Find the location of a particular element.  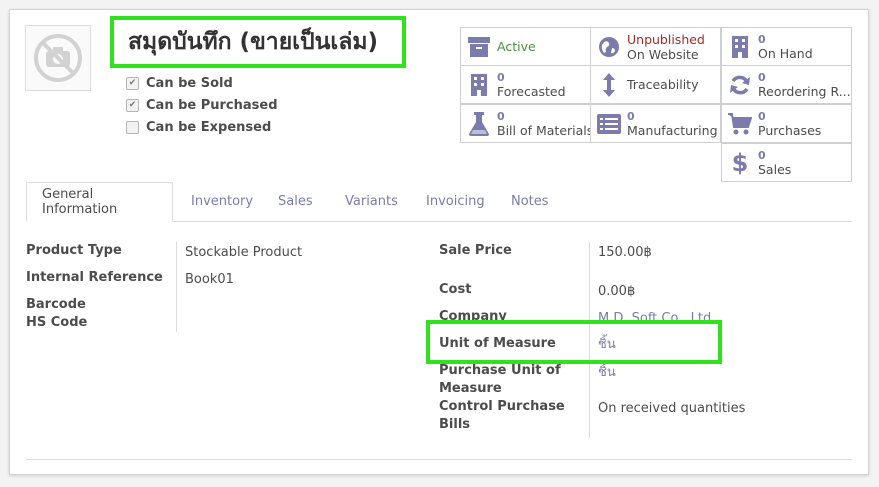

bottom-divider is located at coordinates (439, 459).